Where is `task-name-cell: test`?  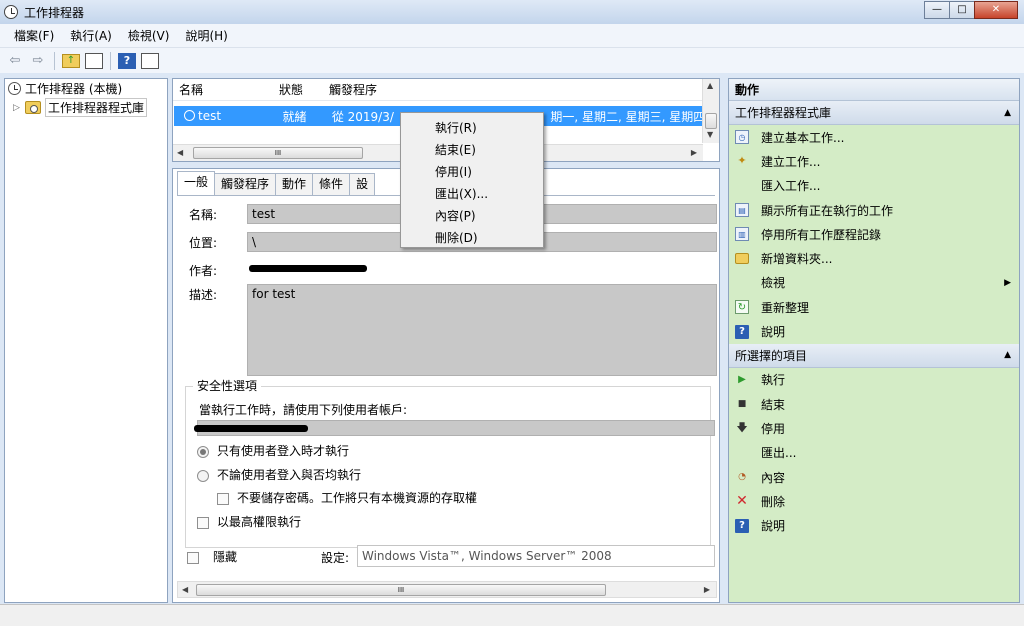
task-name-cell: test is located at coordinates (225, 116).